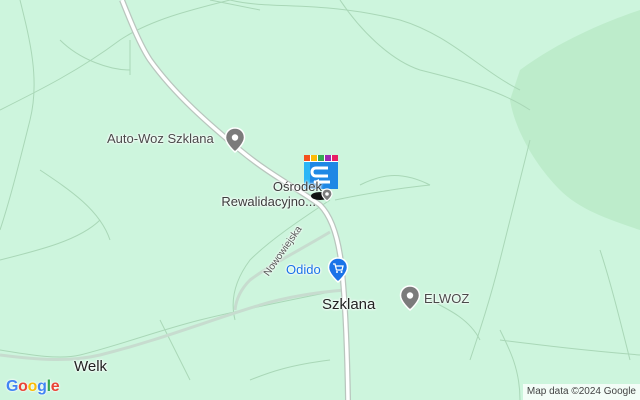 This screenshot has height=400, width=640. What do you see at coordinates (286, 186) in the screenshot?
I see `poi-label-osrodek-line1: Ośrodek` at bounding box center [286, 186].